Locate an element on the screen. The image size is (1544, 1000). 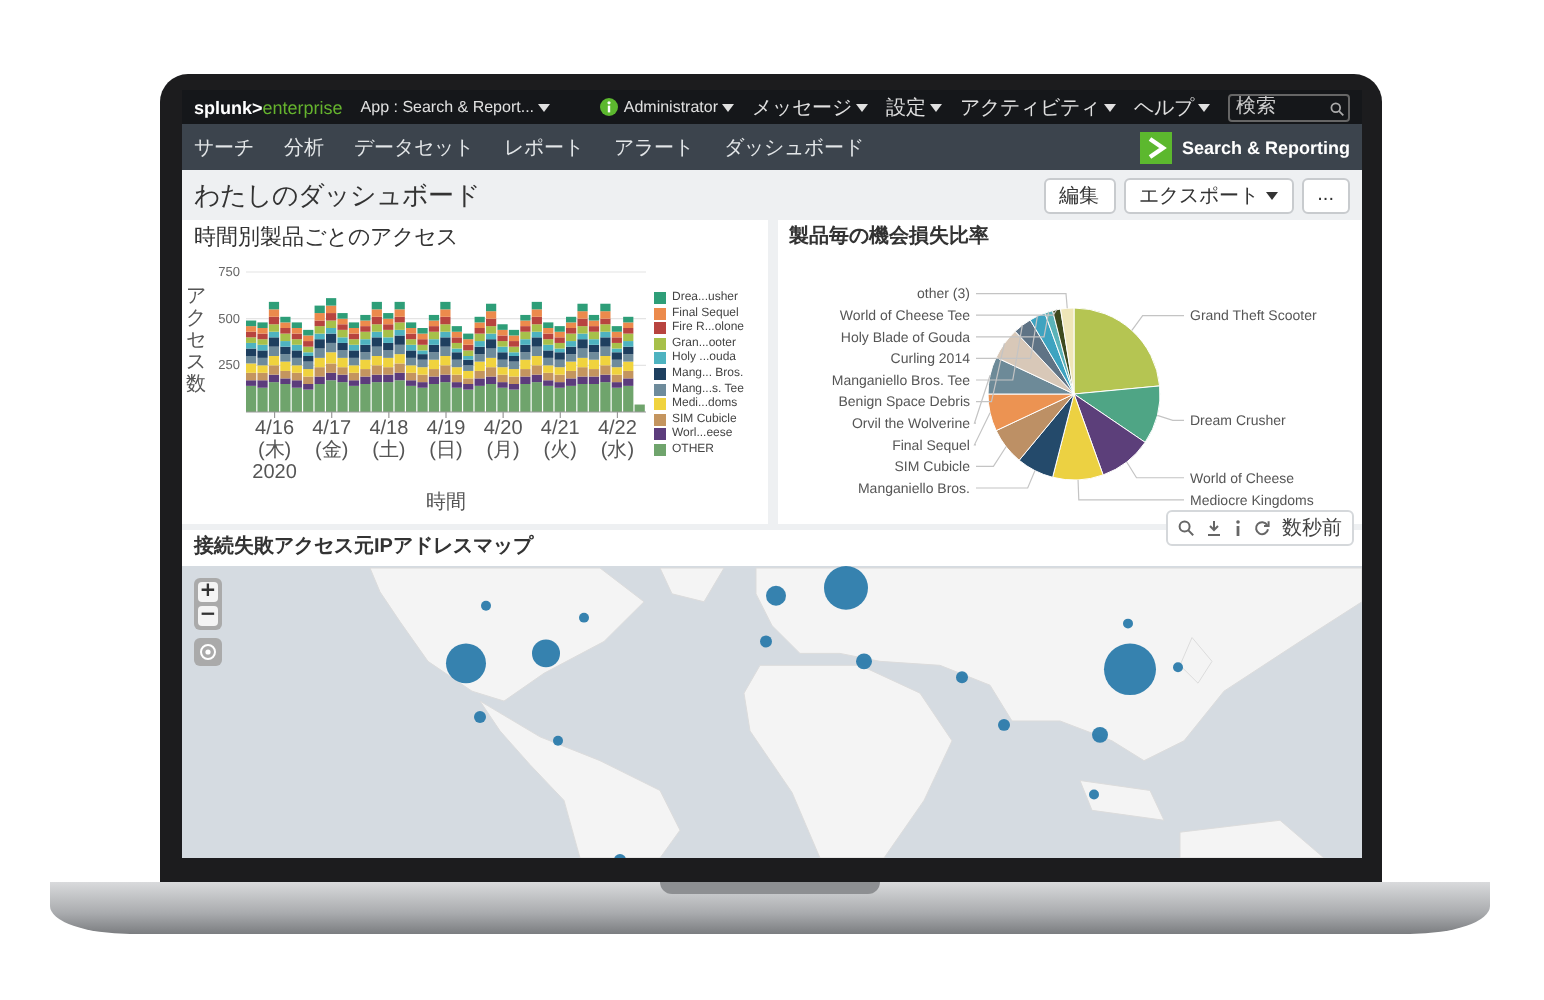
zoom-out-button: − is located at coordinates (208, 616).